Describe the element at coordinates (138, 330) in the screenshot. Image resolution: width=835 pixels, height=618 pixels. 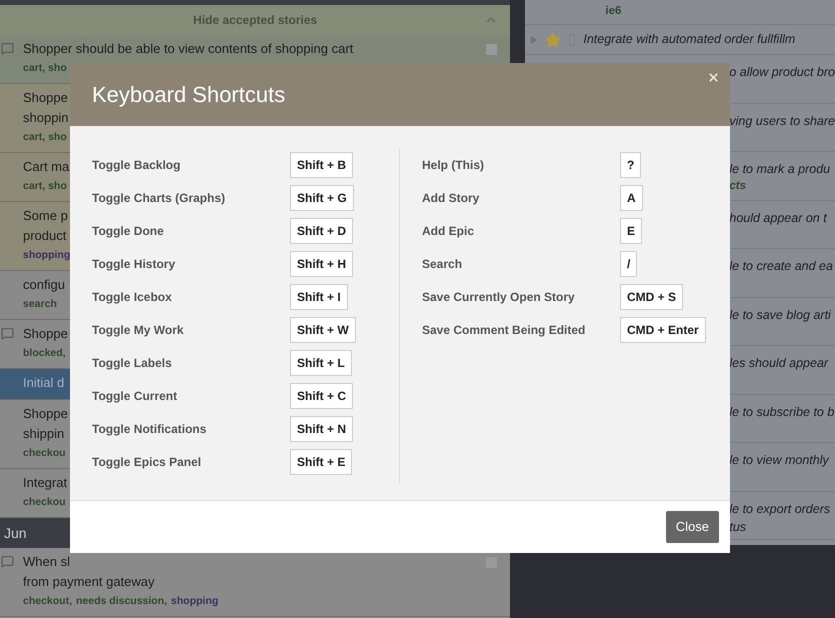
I see `shortcut-label: Toggle My Work` at that location.